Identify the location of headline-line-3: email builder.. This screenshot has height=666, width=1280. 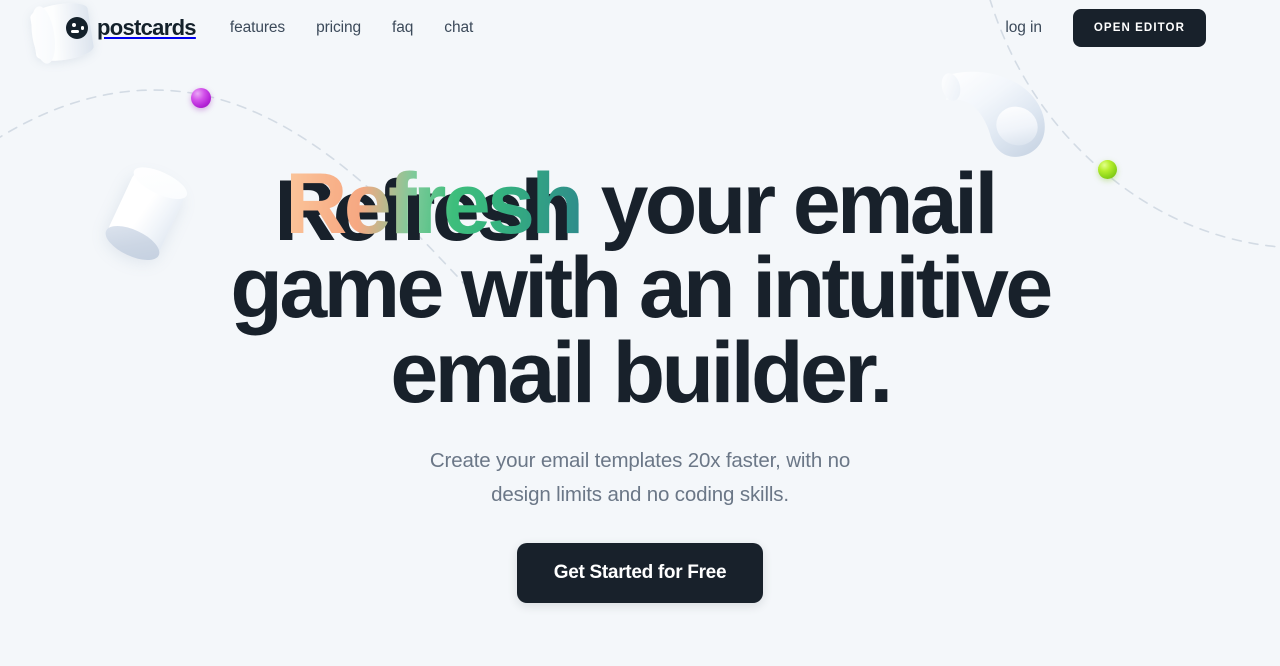
(641, 372).